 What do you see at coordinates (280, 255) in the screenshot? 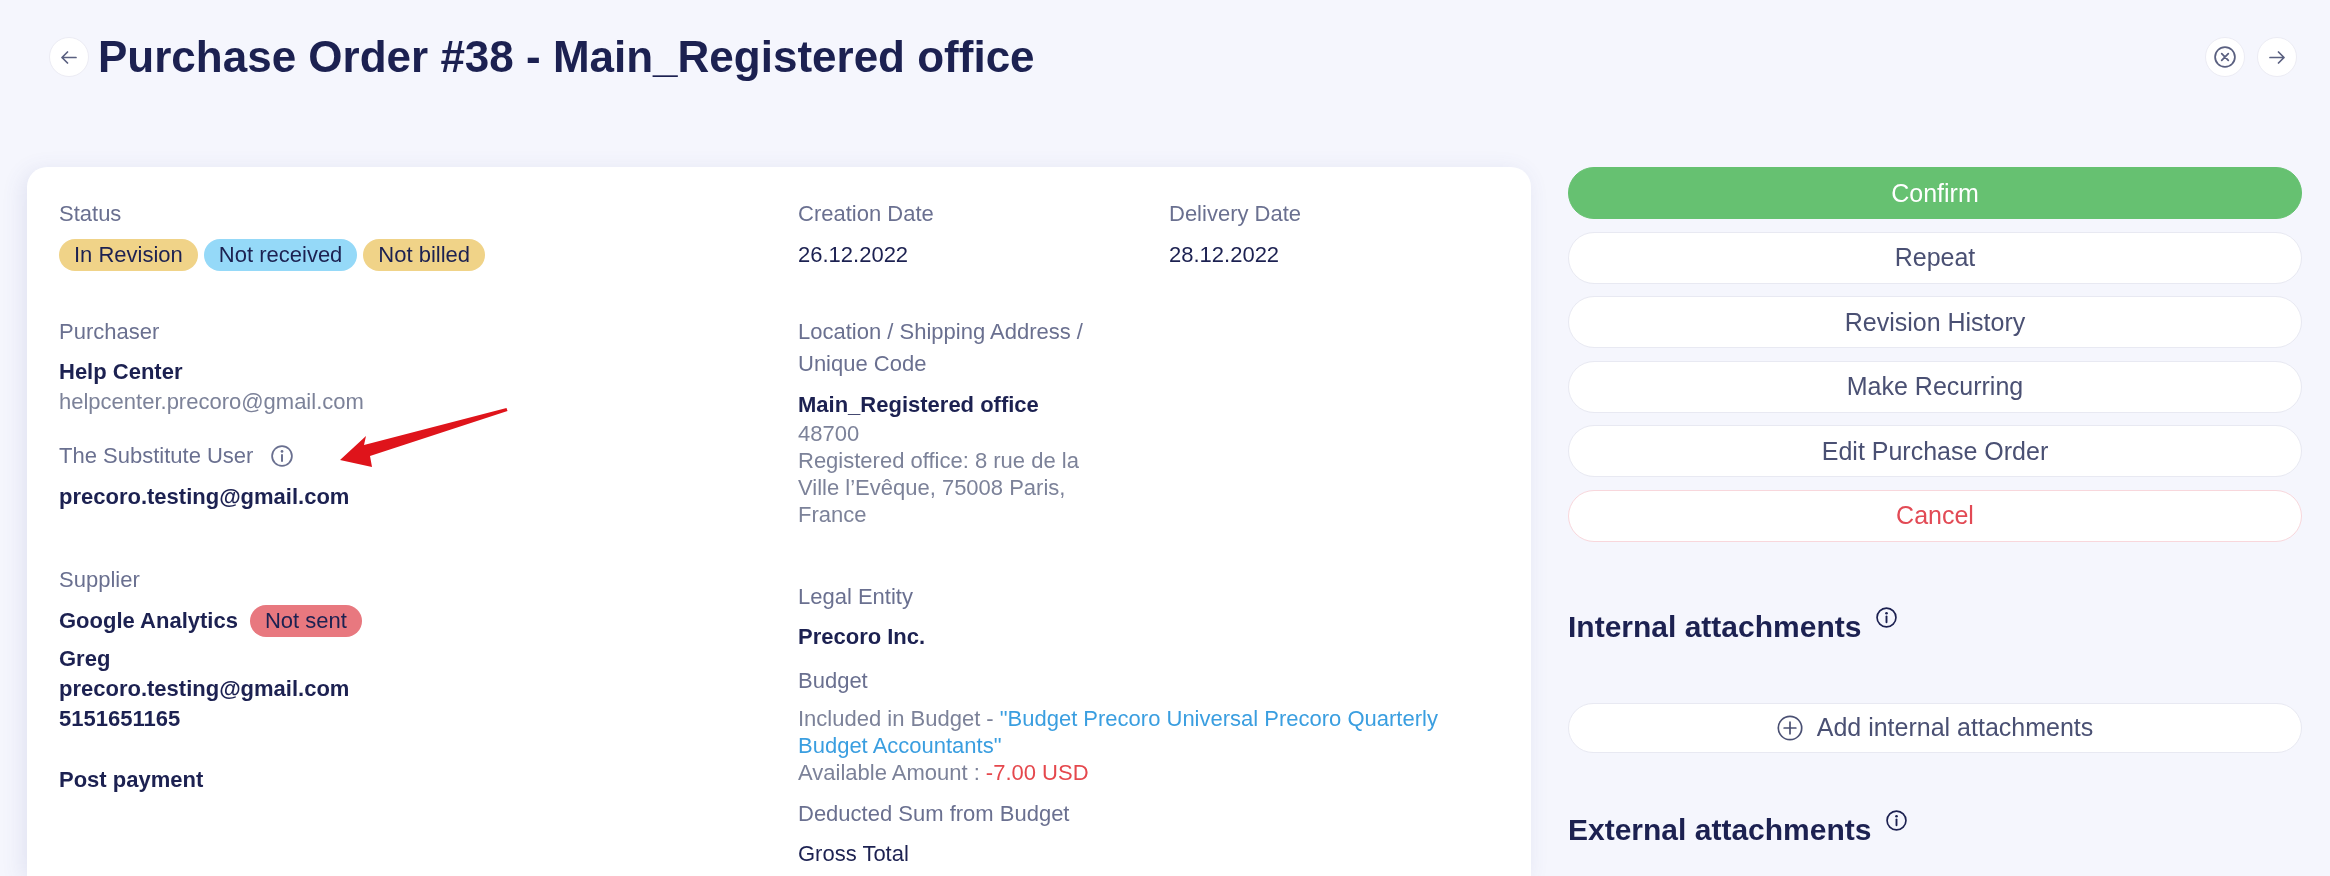
I see `status-badge: Not received` at bounding box center [280, 255].